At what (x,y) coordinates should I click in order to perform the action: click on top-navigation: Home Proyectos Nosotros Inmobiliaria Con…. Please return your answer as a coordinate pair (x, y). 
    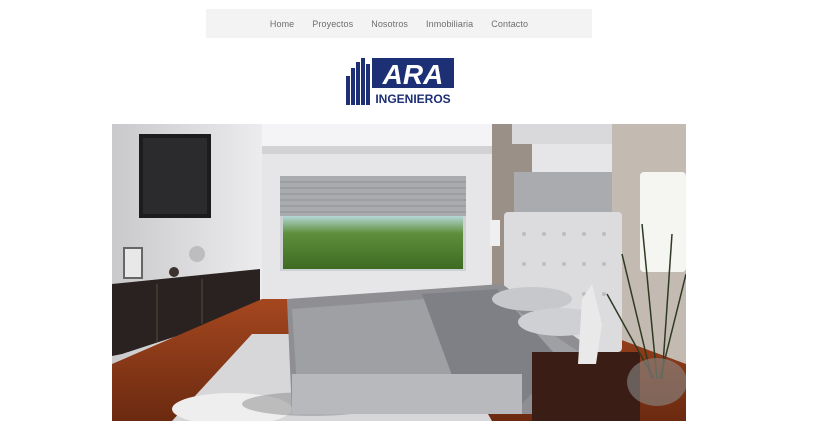
    Looking at the image, I should click on (399, 23).